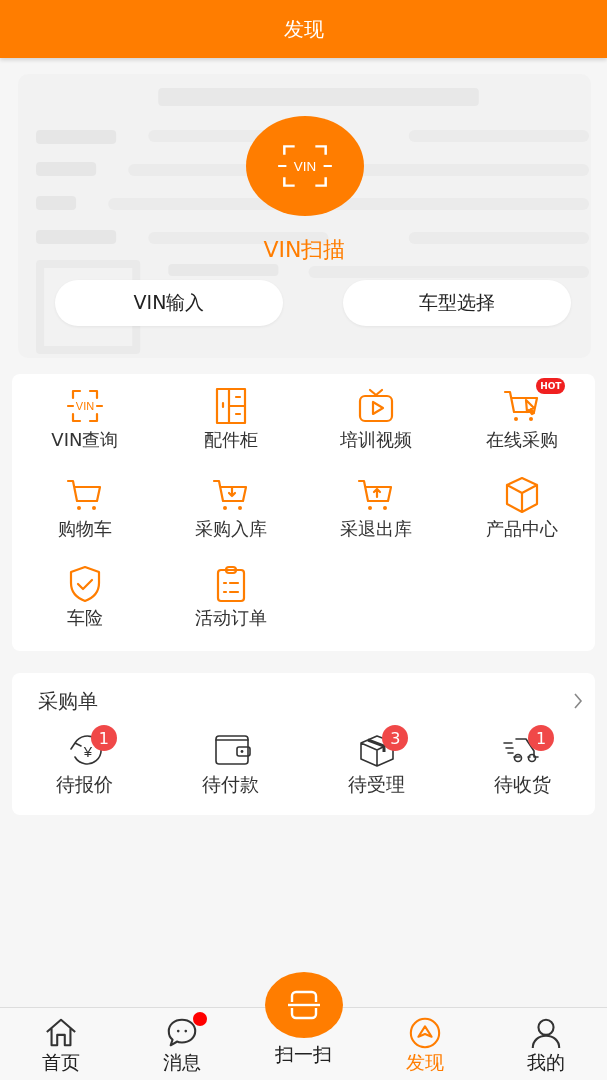 This screenshot has height=1080, width=607. Describe the element at coordinates (230, 763) in the screenshot. I see `order-status-item: 待付款` at that location.